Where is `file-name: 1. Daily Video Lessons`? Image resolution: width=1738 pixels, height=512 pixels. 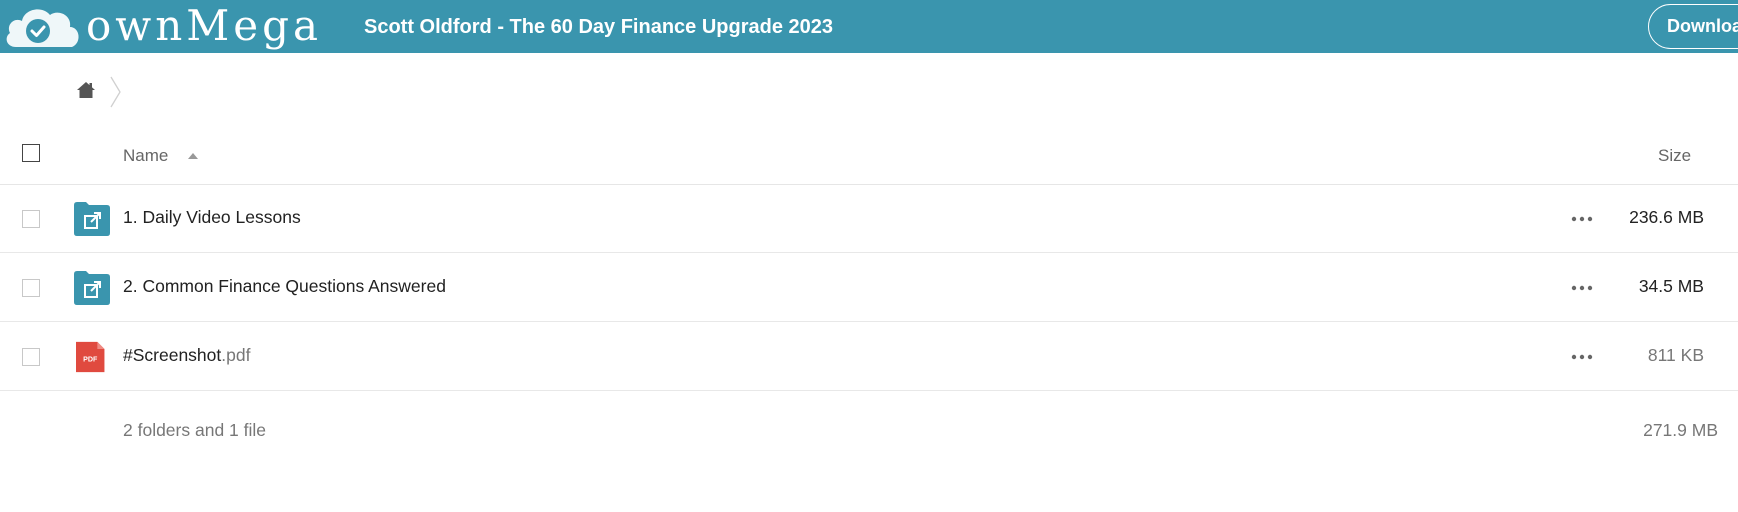
file-name: 1. Daily Video Lessons is located at coordinates (212, 217).